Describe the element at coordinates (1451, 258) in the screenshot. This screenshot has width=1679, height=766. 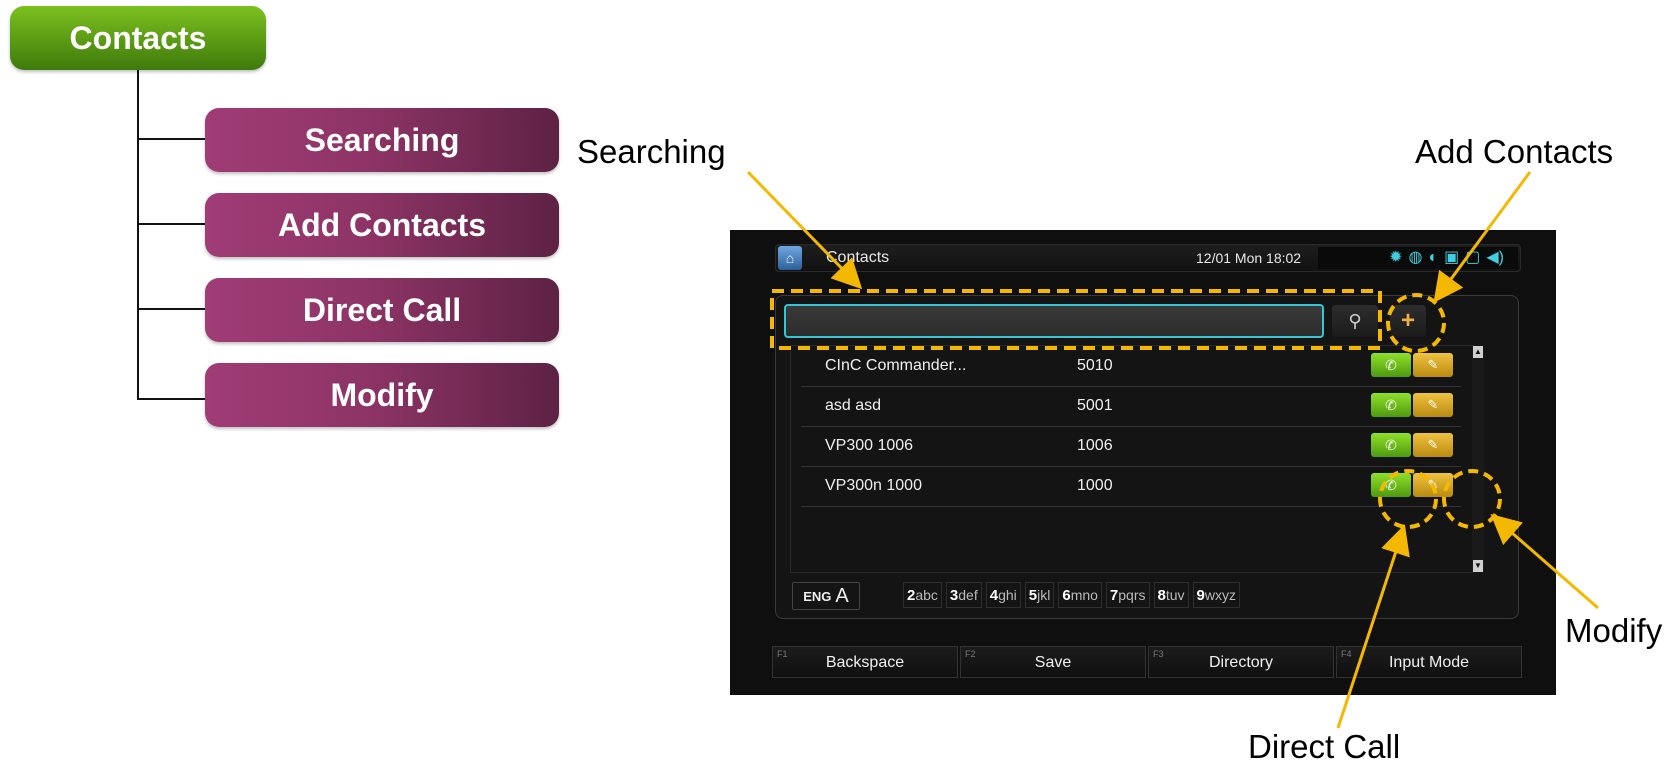
I see `calendar-icon: ▣` at that location.